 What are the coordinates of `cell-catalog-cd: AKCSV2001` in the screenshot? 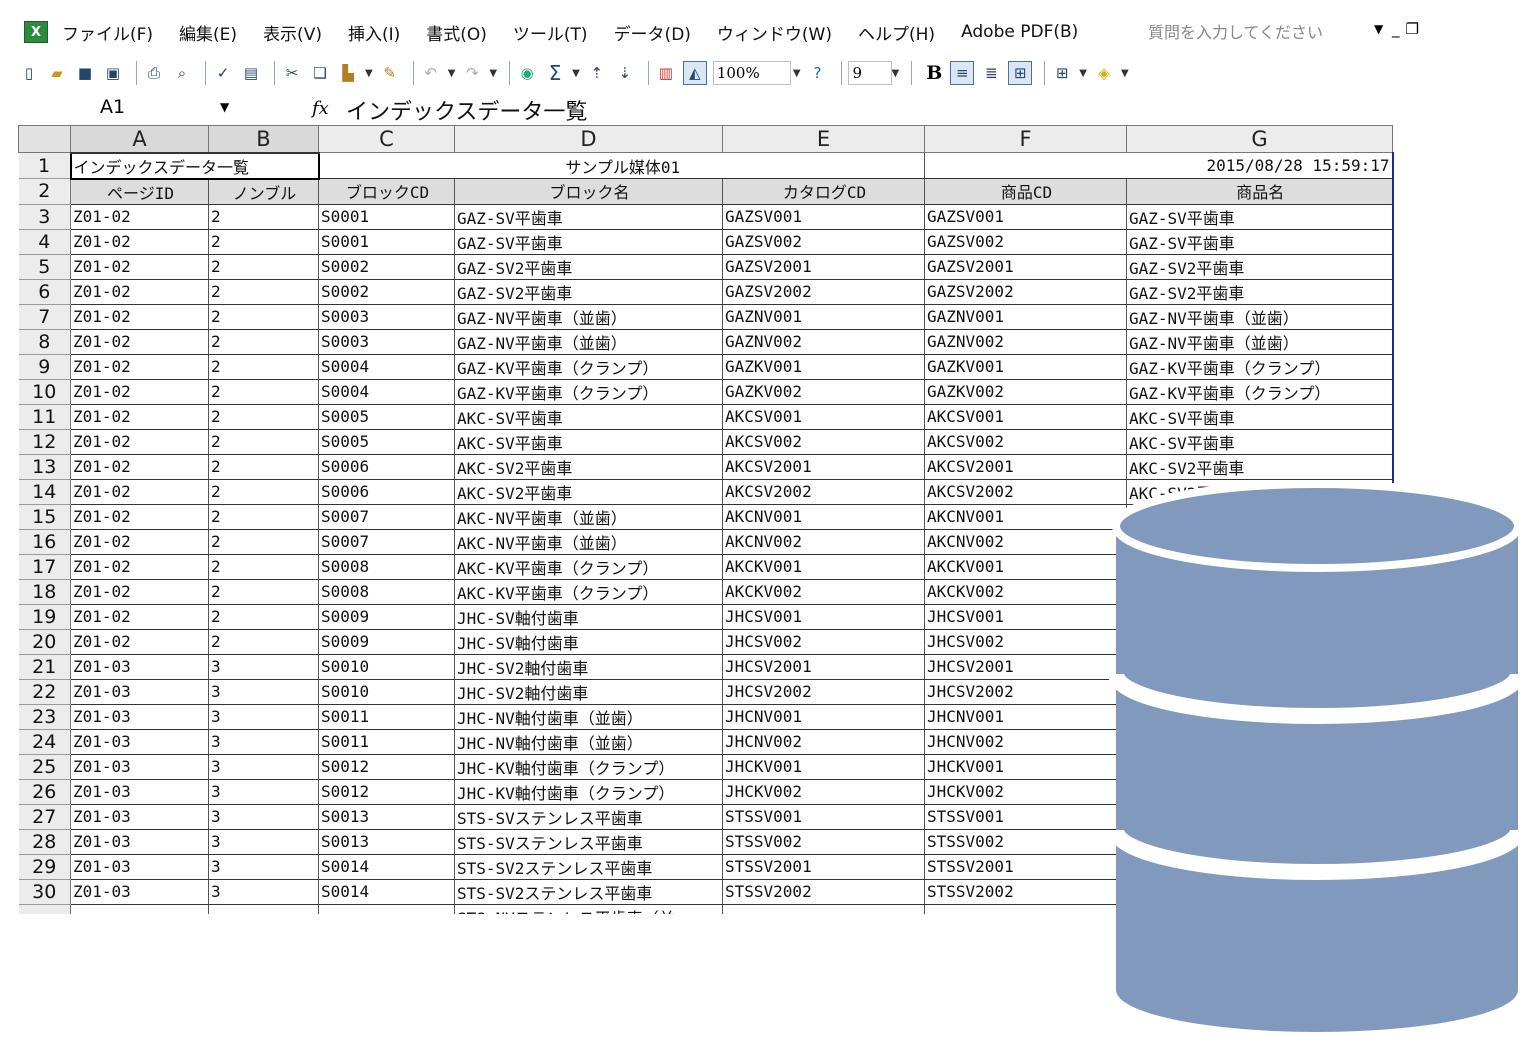 It's located at (823, 467).